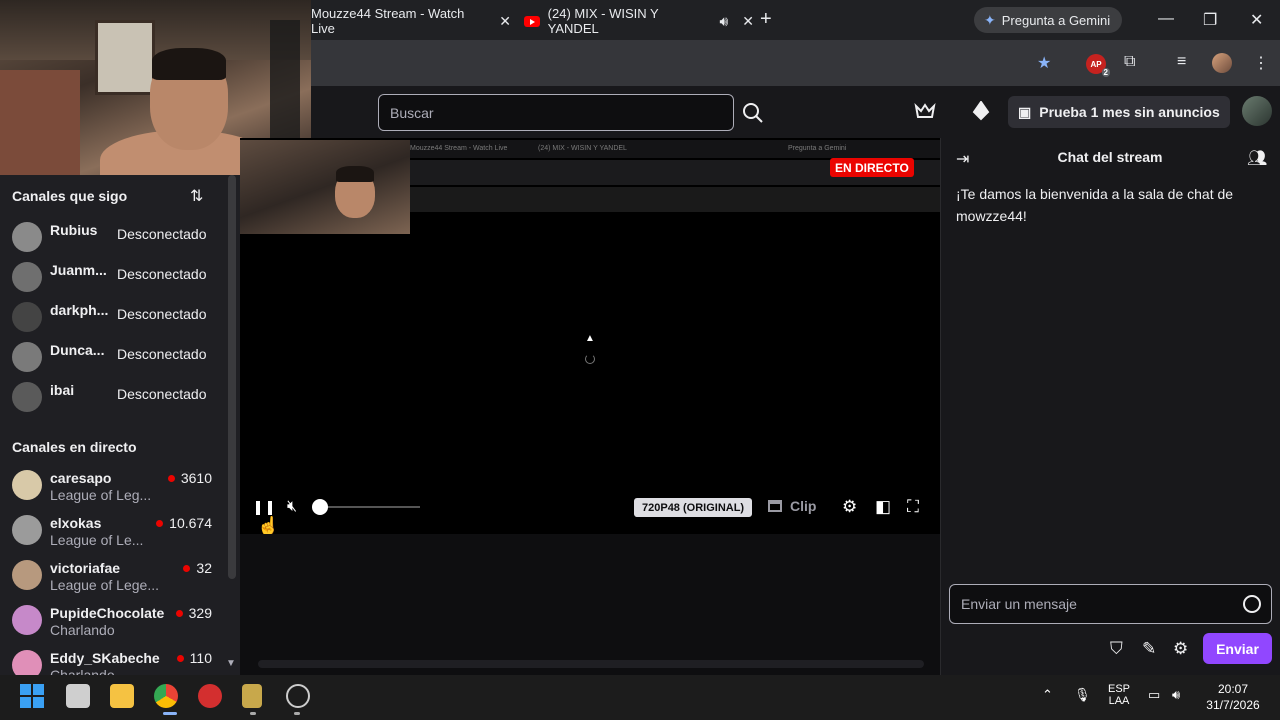  I want to click on fullscreen-icon: ⛶, so click(913, 507).